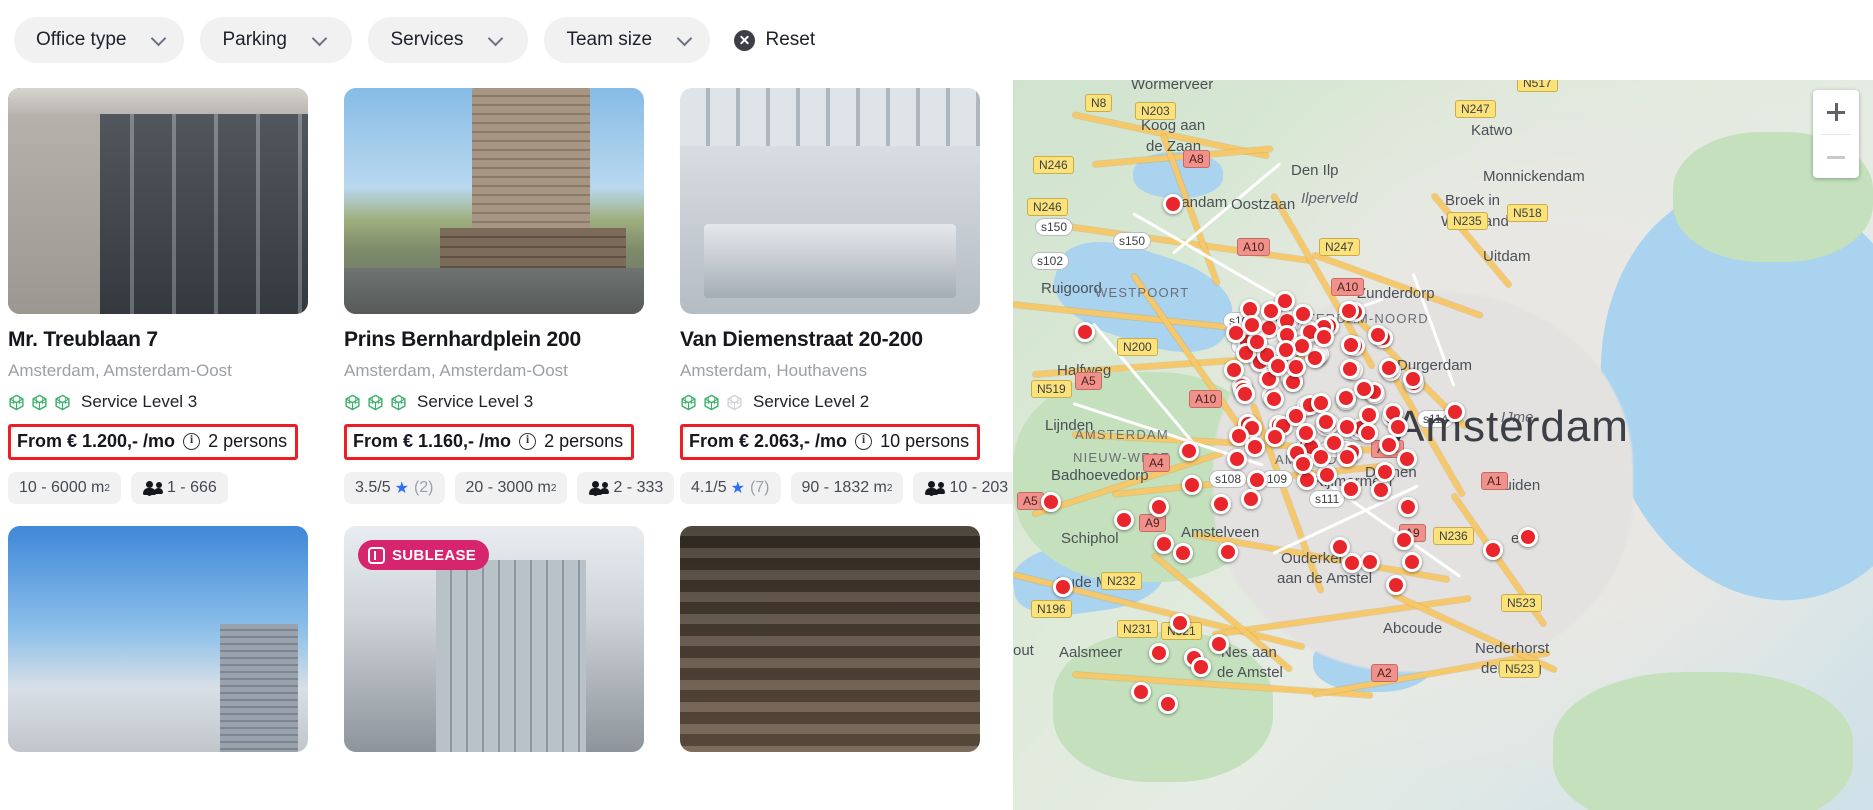 Image resolution: width=1873 pixels, height=810 pixels. Describe the element at coordinates (1071, 288) in the screenshot. I see `map-place-label: Ruigoord` at that location.